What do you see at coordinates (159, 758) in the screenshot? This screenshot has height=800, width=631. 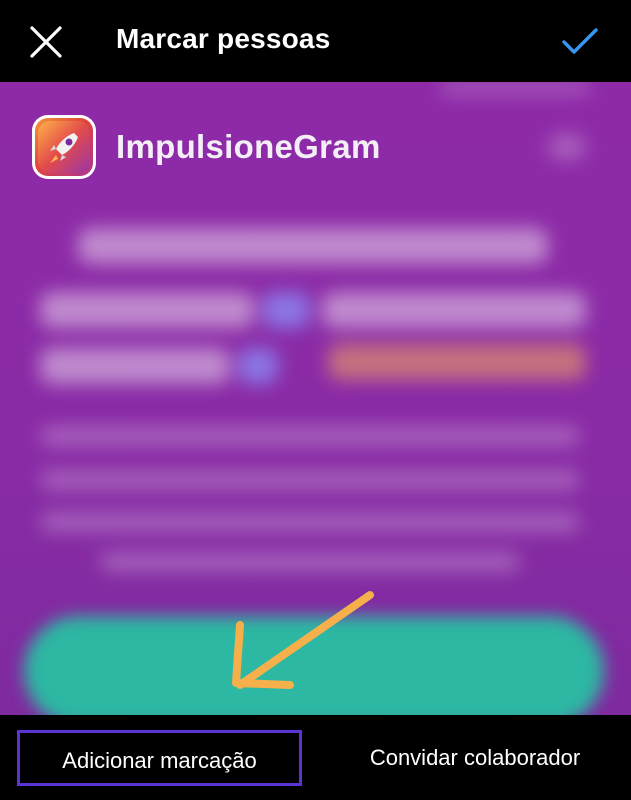 I see `add-tag-button: Adicionar marcação` at bounding box center [159, 758].